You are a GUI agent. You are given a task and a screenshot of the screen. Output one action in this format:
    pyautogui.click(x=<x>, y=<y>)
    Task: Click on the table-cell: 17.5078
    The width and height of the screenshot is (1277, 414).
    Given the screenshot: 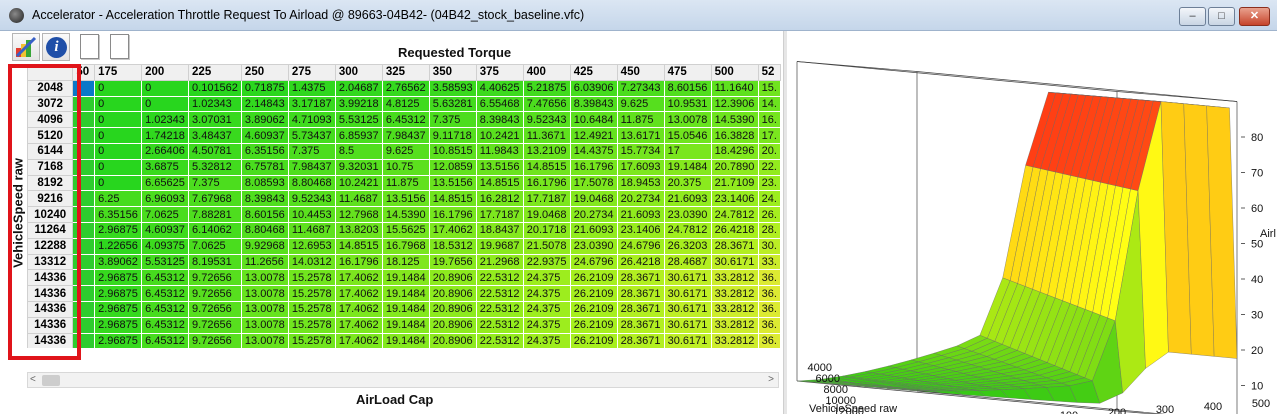 What is the action you would take?
    pyautogui.click(x=593, y=183)
    